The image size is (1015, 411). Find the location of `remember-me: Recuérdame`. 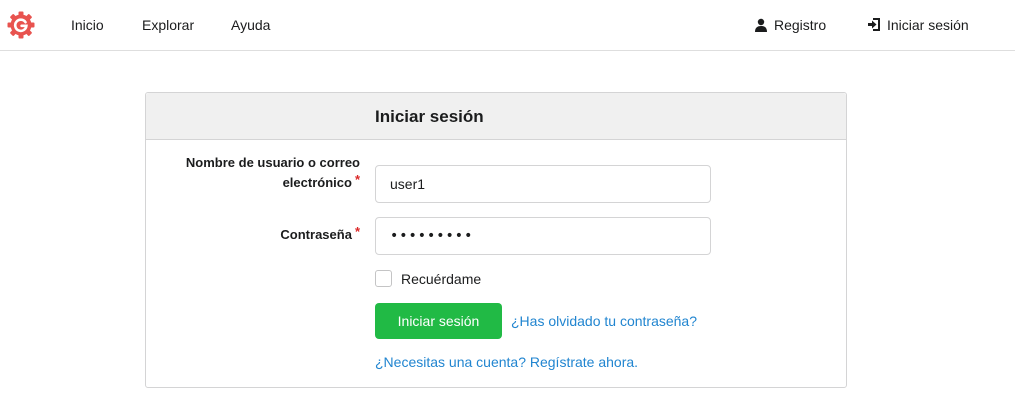

remember-me: Recuérdame is located at coordinates (428, 280).